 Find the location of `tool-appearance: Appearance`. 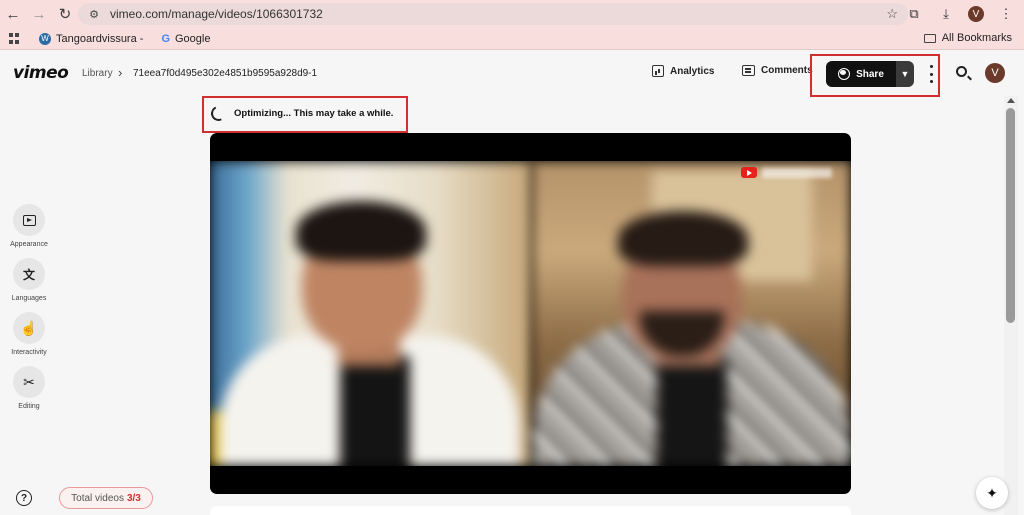

tool-appearance: Appearance is located at coordinates (29, 226).